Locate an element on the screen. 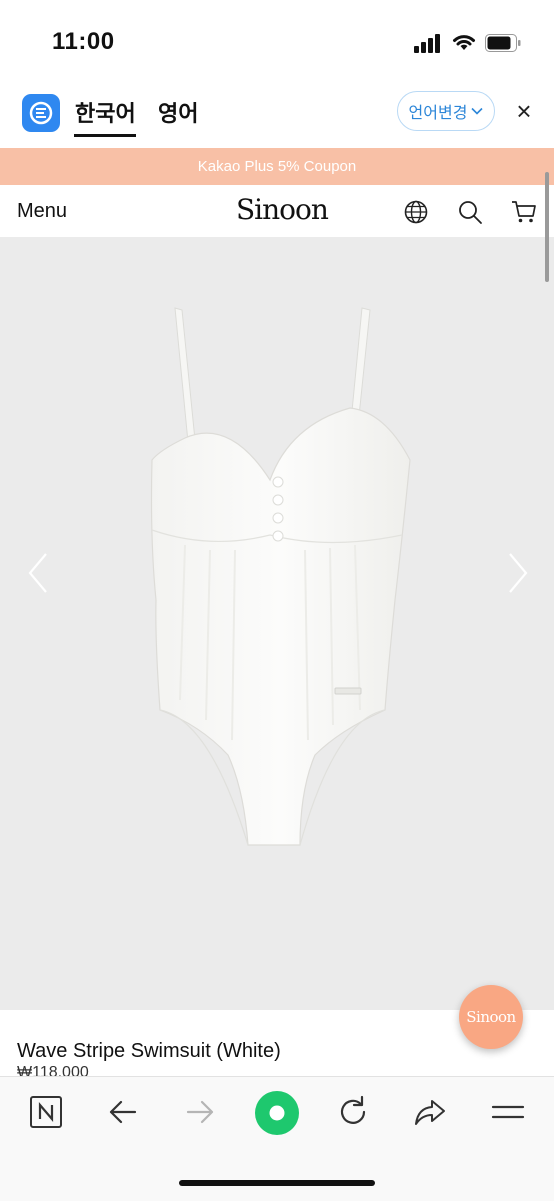 The image size is (554, 1201). site-logo: Sinoon is located at coordinates (282, 209).